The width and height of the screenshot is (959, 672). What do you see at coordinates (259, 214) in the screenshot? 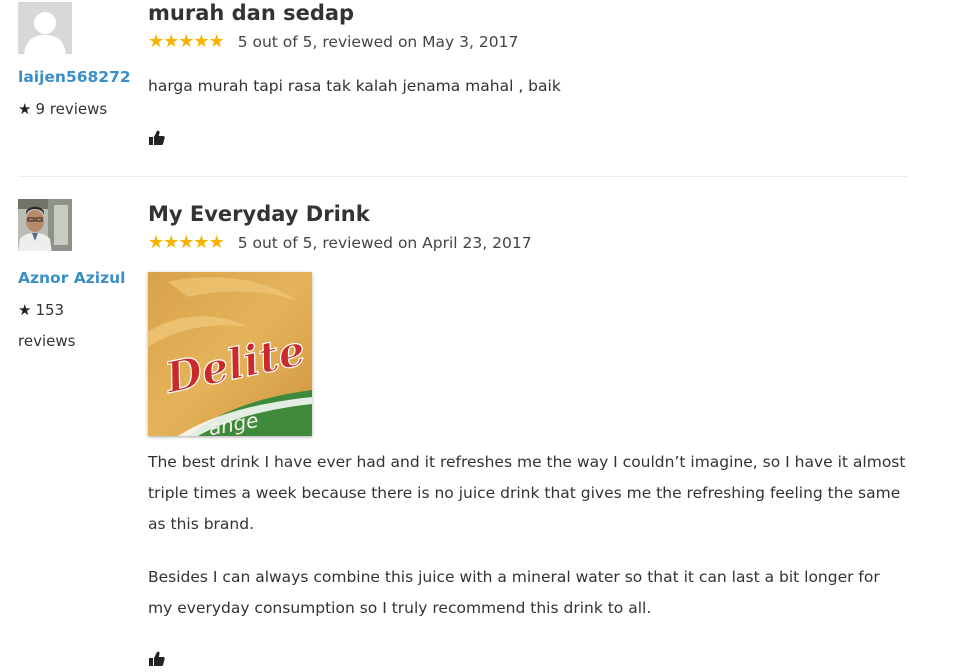
I see `review-title: My Everyday Drink` at bounding box center [259, 214].